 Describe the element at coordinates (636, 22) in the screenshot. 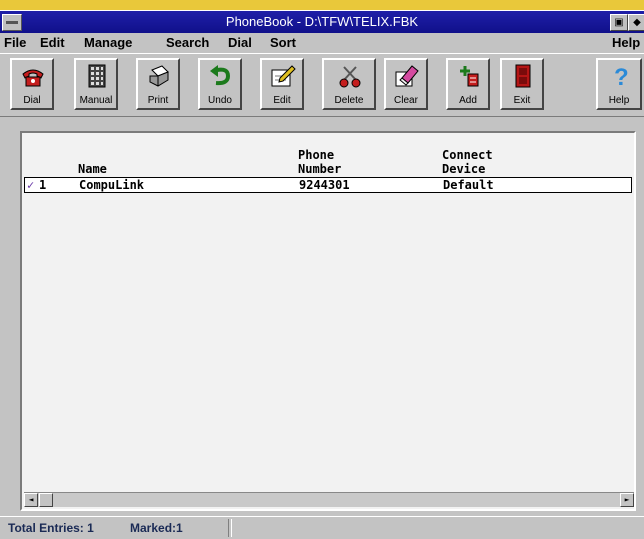

I see `scroll-arrow-icon: ◆` at that location.